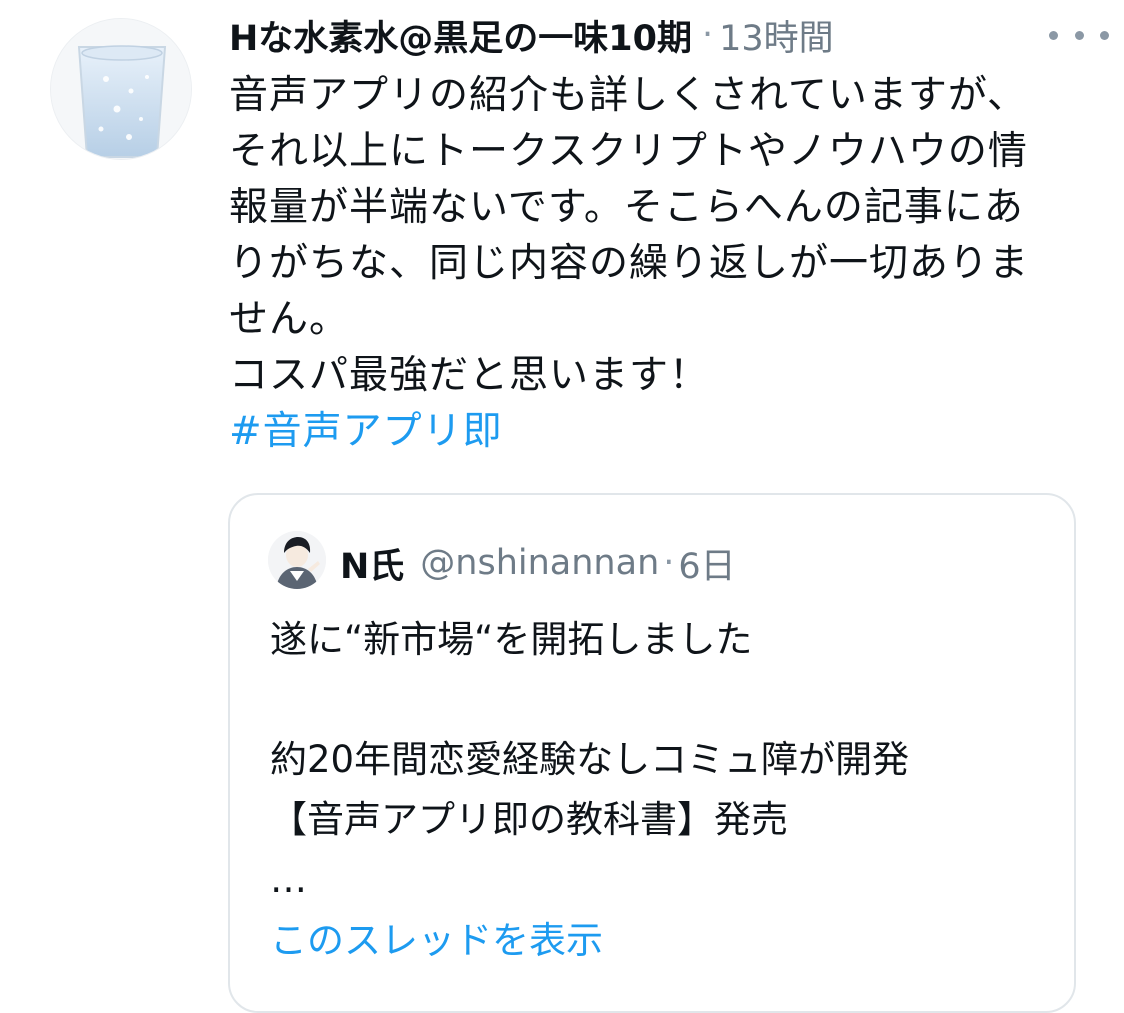  Describe the element at coordinates (460, 35) in the screenshot. I see `display-name: Hな水素水@黒足の一味10期` at that location.